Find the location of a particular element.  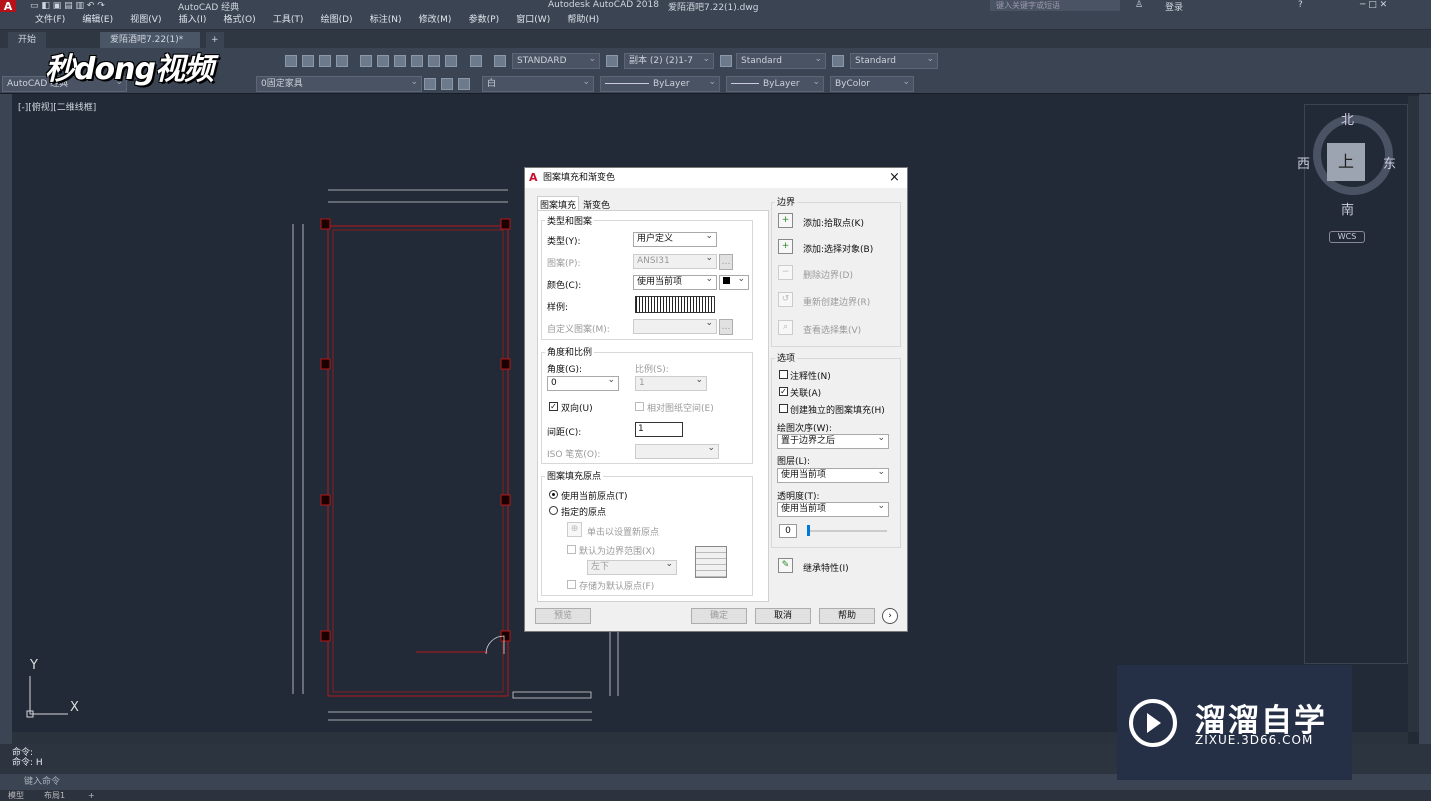

preview-button: 预览 is located at coordinates (563, 616).